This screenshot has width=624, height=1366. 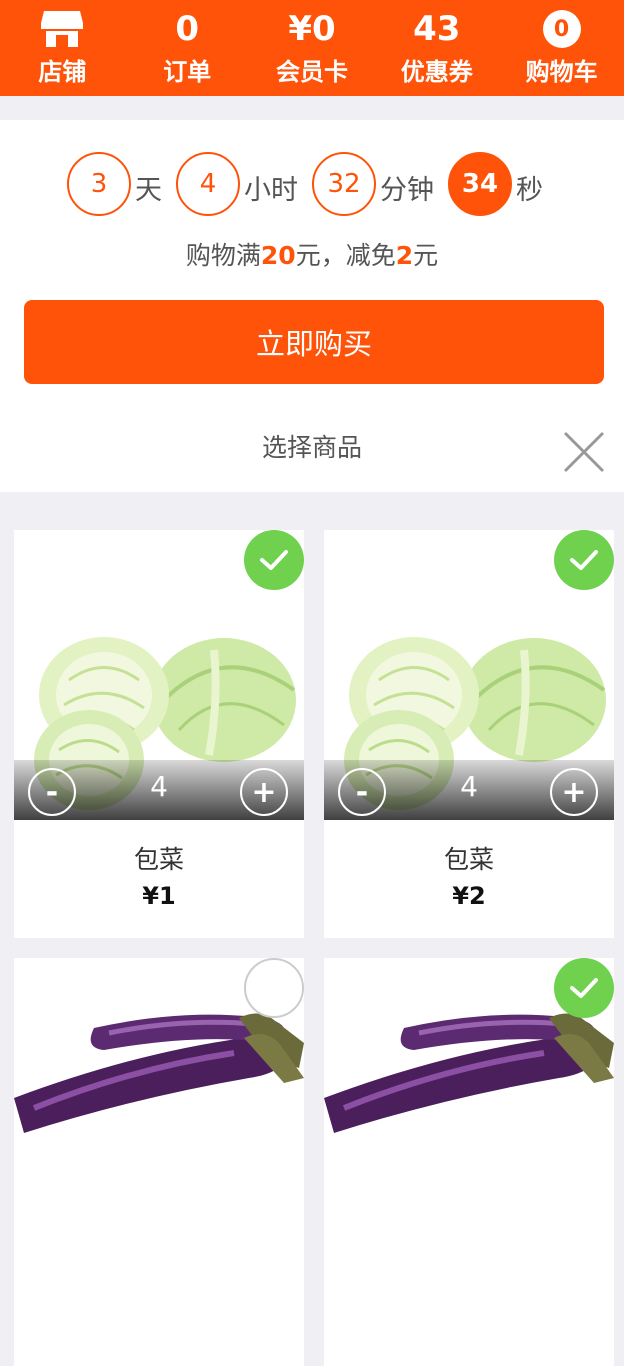 What do you see at coordinates (345, 255) in the screenshot?
I see `promo-middle: 元，减免` at bounding box center [345, 255].